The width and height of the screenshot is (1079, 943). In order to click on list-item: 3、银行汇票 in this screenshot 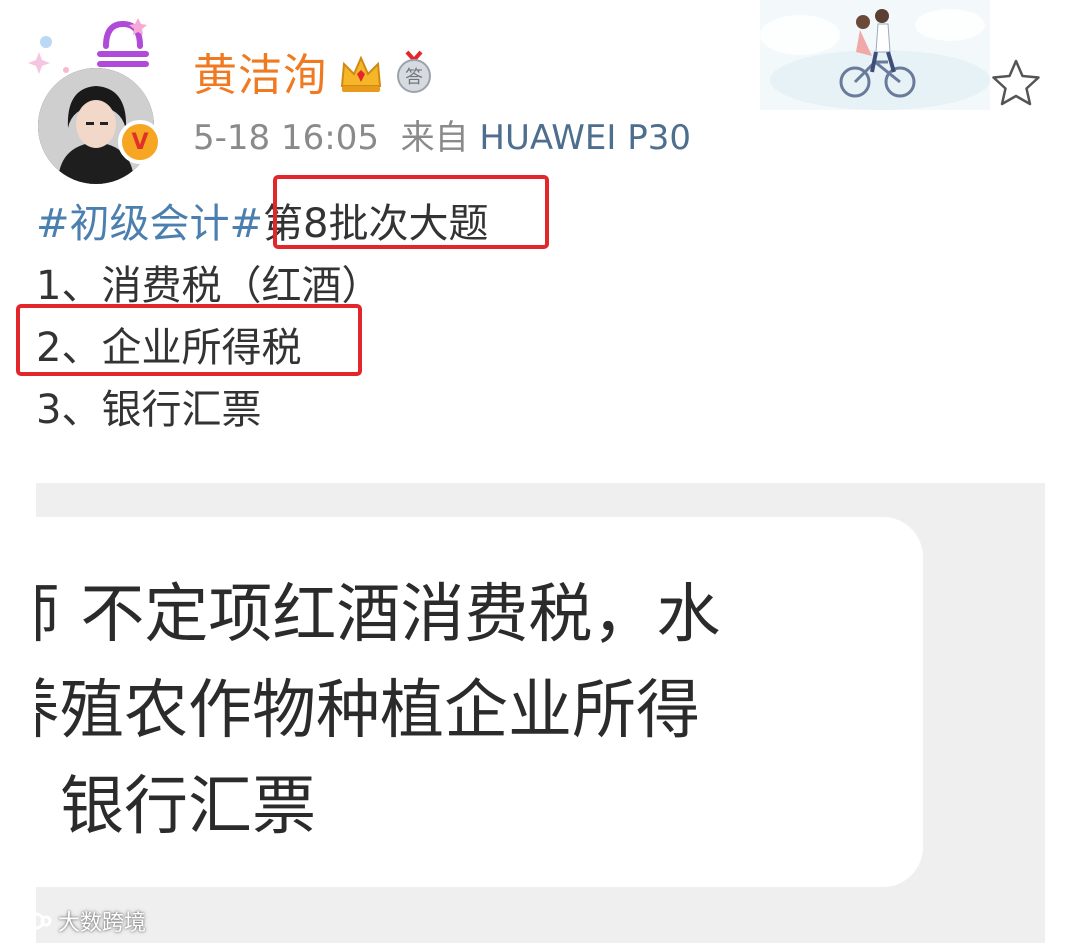, I will do `click(149, 410)`.